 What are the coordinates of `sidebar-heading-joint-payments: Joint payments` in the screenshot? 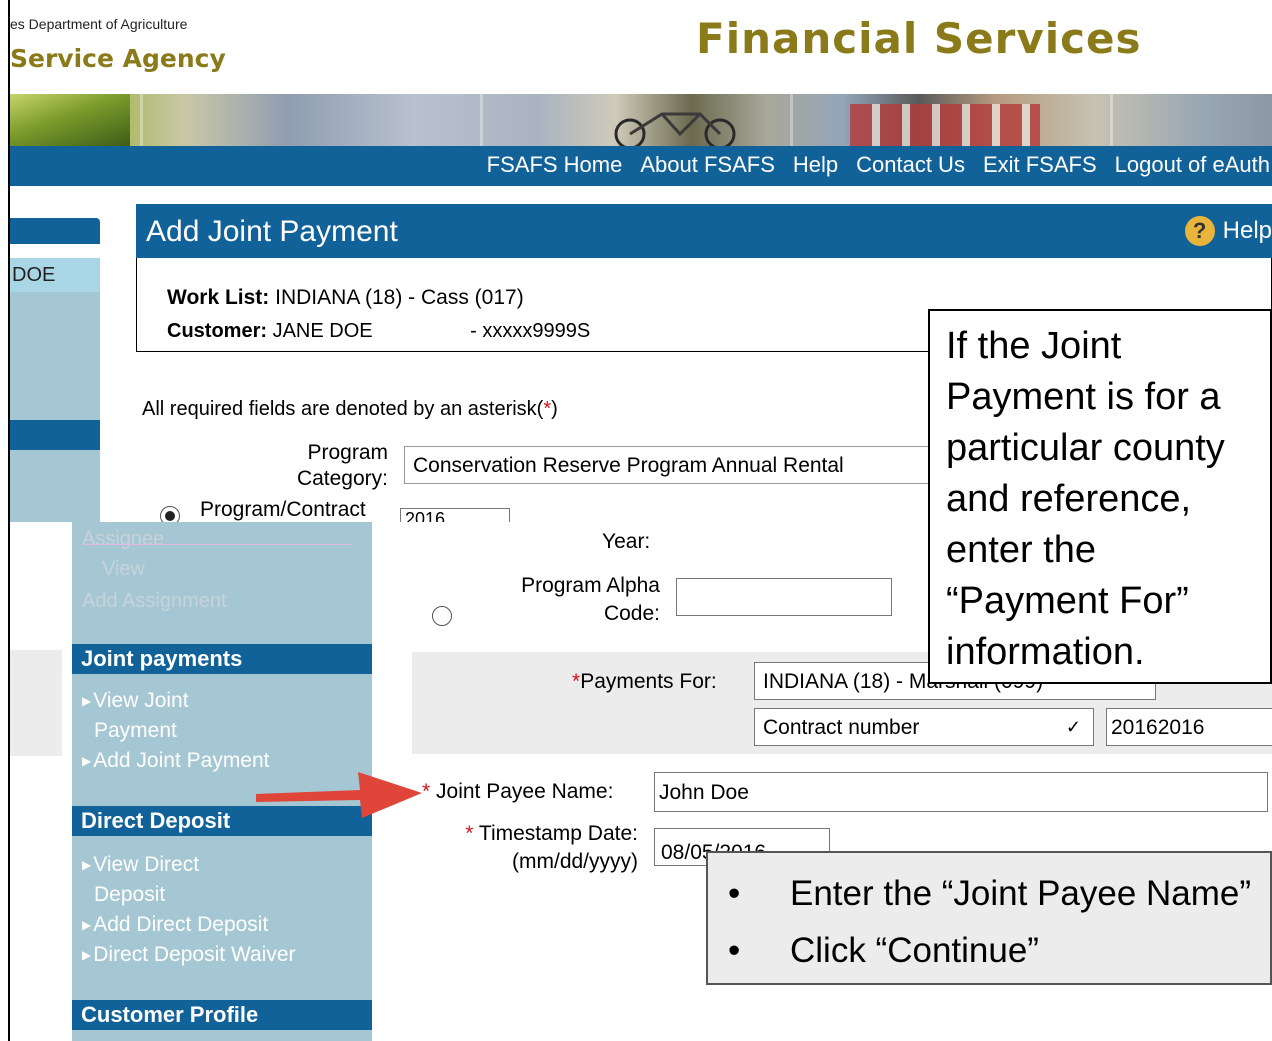 It's located at (222, 659).